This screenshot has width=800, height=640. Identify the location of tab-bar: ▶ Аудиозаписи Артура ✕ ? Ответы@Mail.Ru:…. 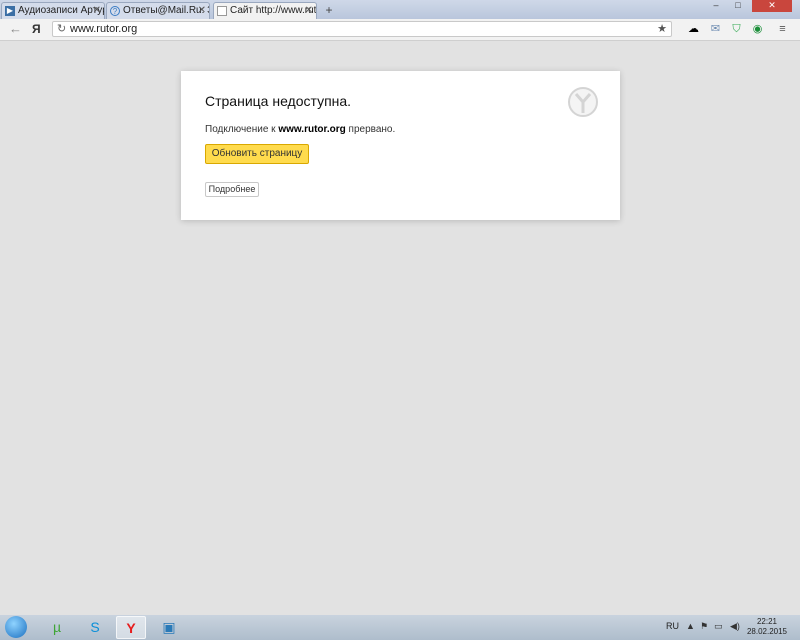
(400, 9).